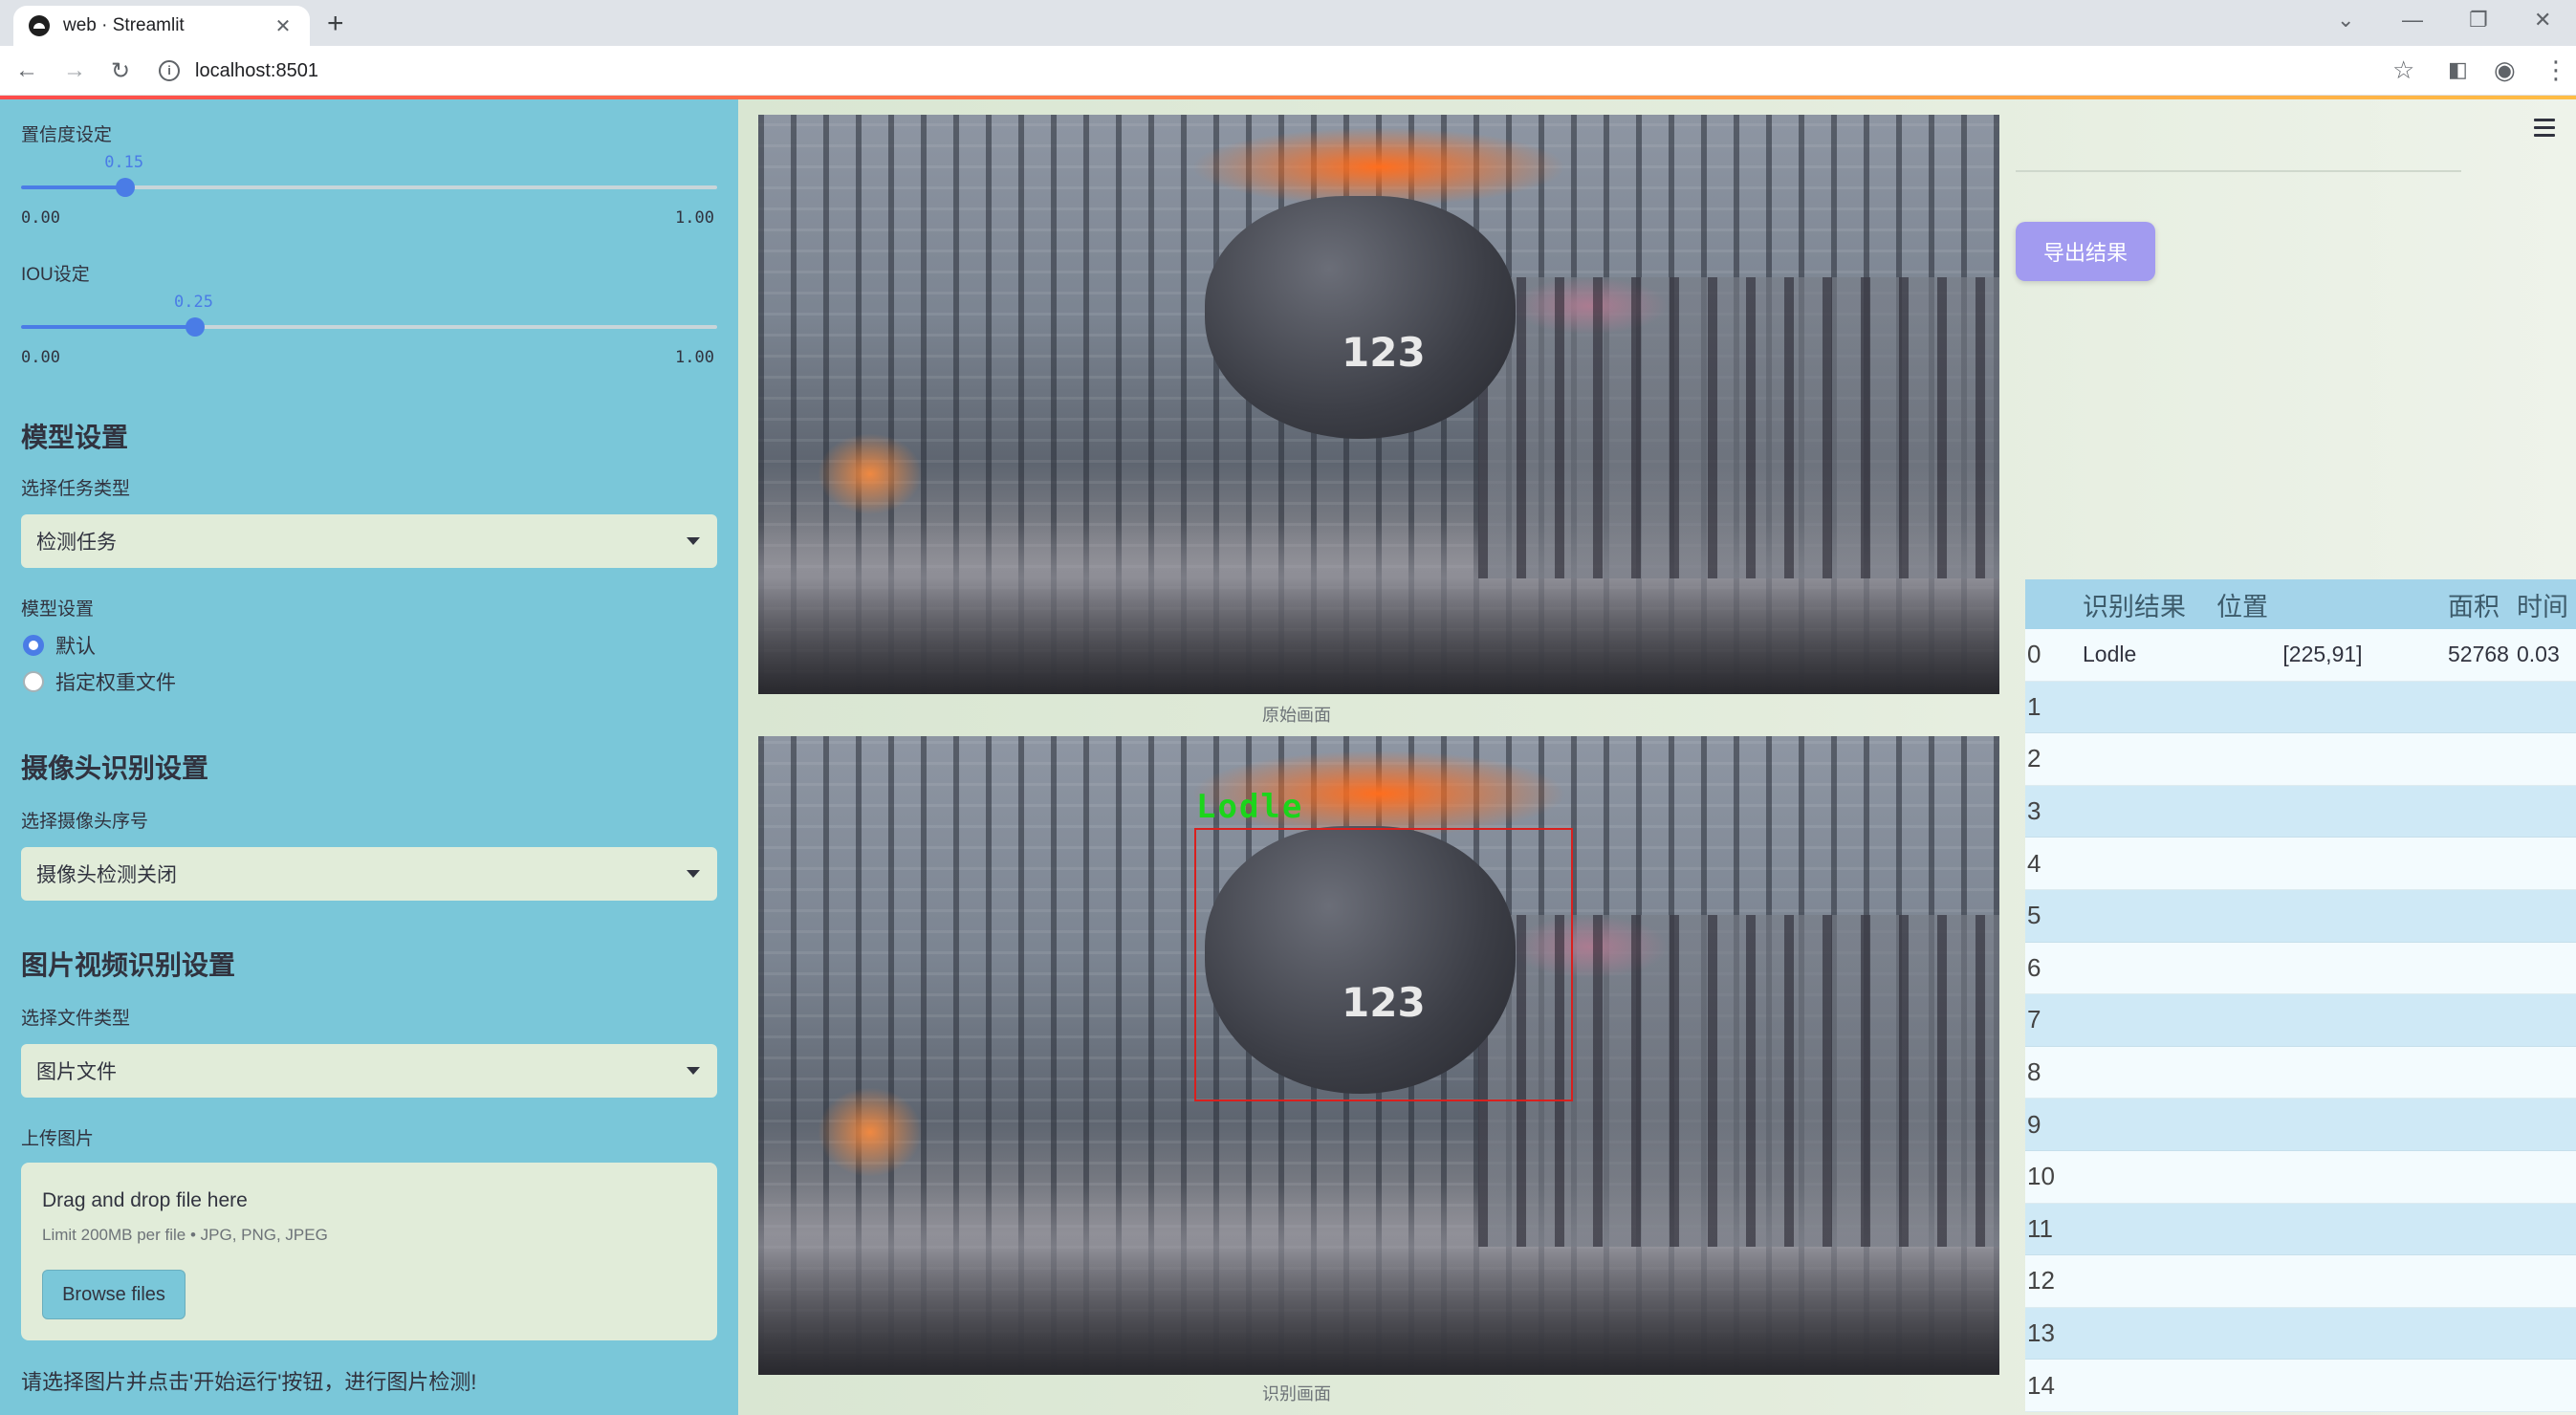  What do you see at coordinates (2322, 655) in the screenshot?
I see `row-position: [225,91]` at bounding box center [2322, 655].